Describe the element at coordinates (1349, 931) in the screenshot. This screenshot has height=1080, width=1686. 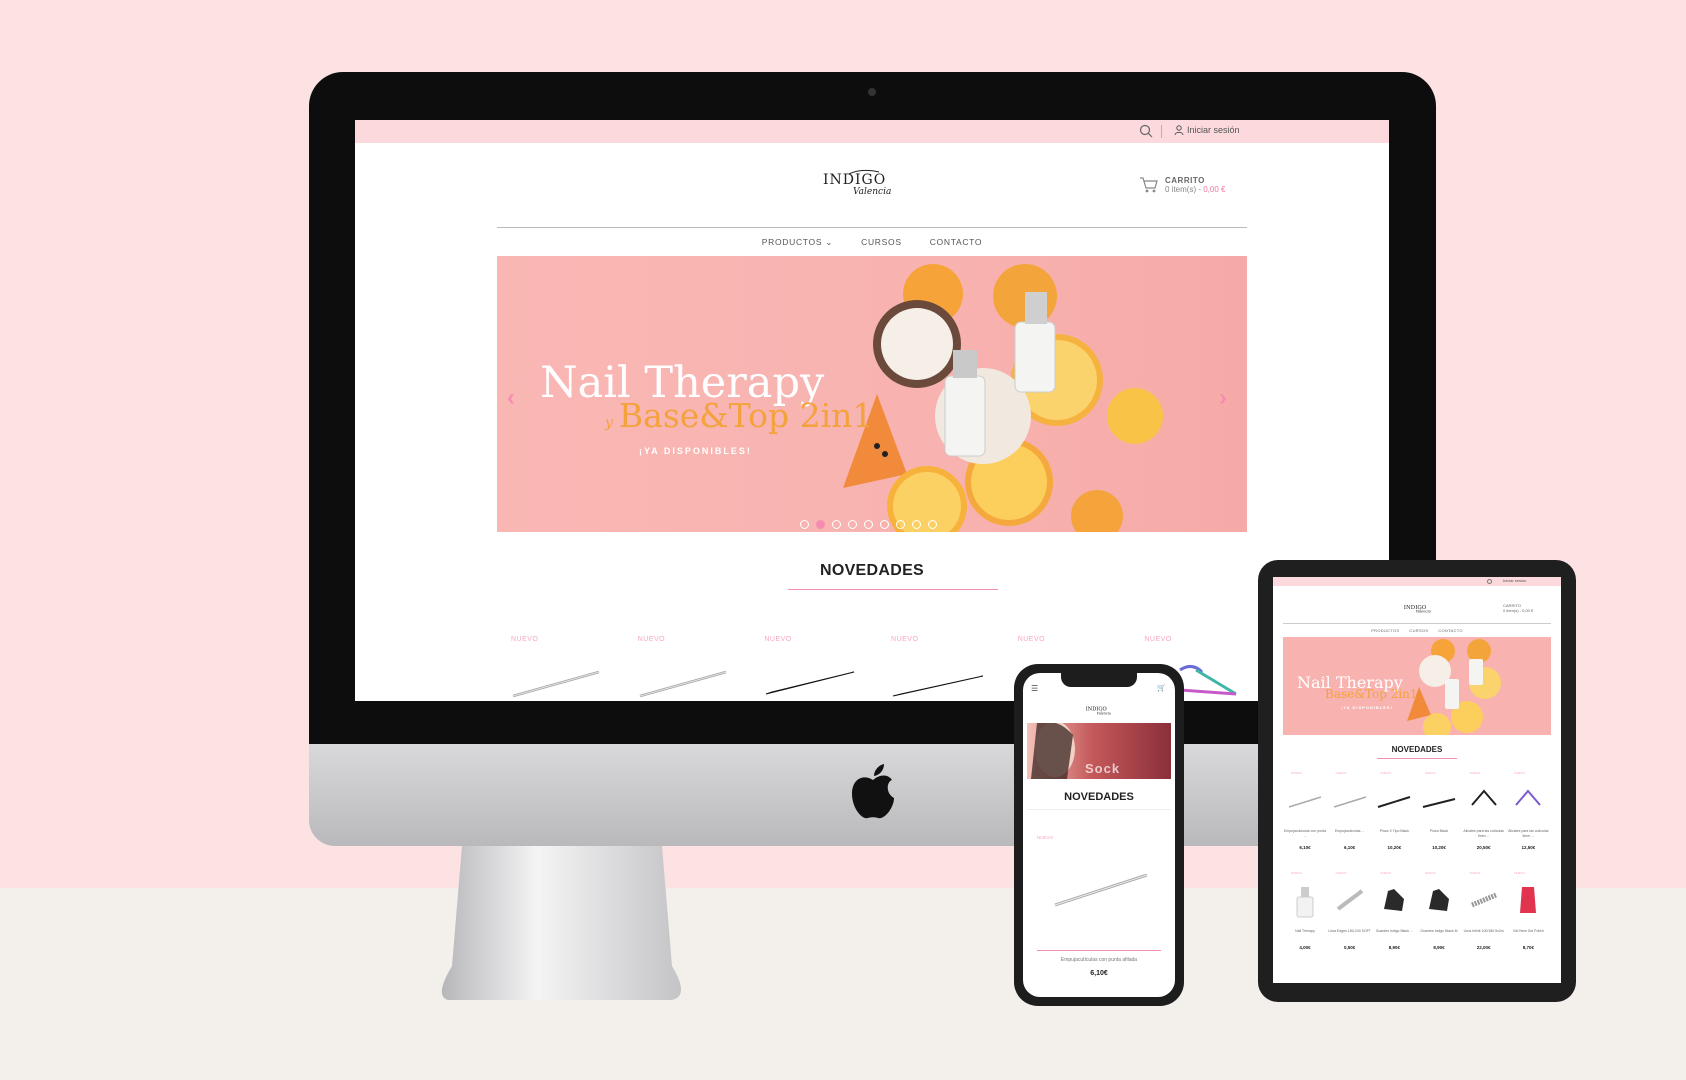
I see `product-name: Lima Edges 180-240 SOFT` at that location.